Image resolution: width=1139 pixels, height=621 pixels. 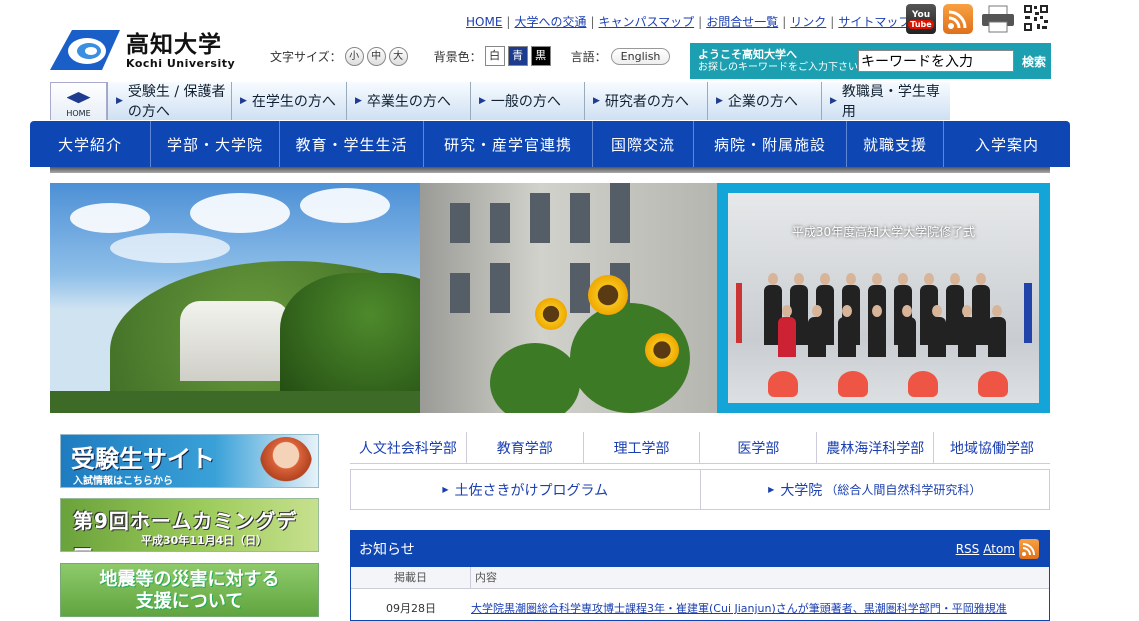 I want to click on audience-companies: ▶ 企業の方へ, so click(x=764, y=101).